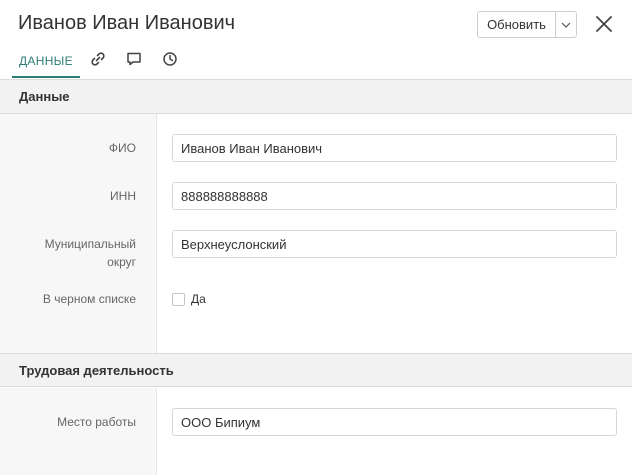 The image size is (632, 475). I want to click on tab-history, so click(170, 59).